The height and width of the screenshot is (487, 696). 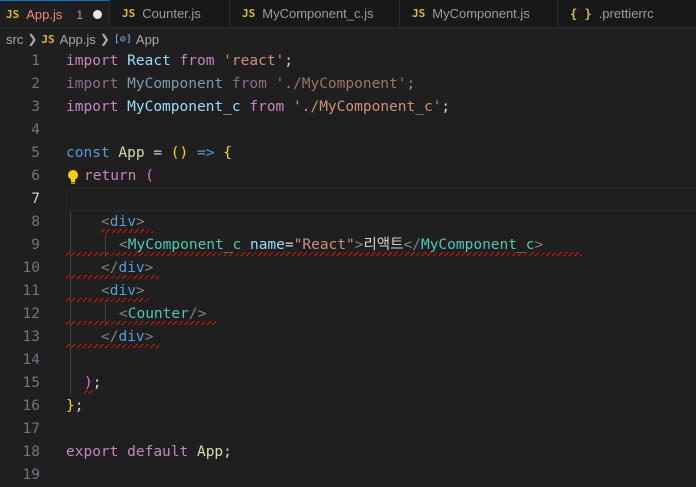 I want to click on breadcrumb-file: JS App.js, so click(x=68, y=39).